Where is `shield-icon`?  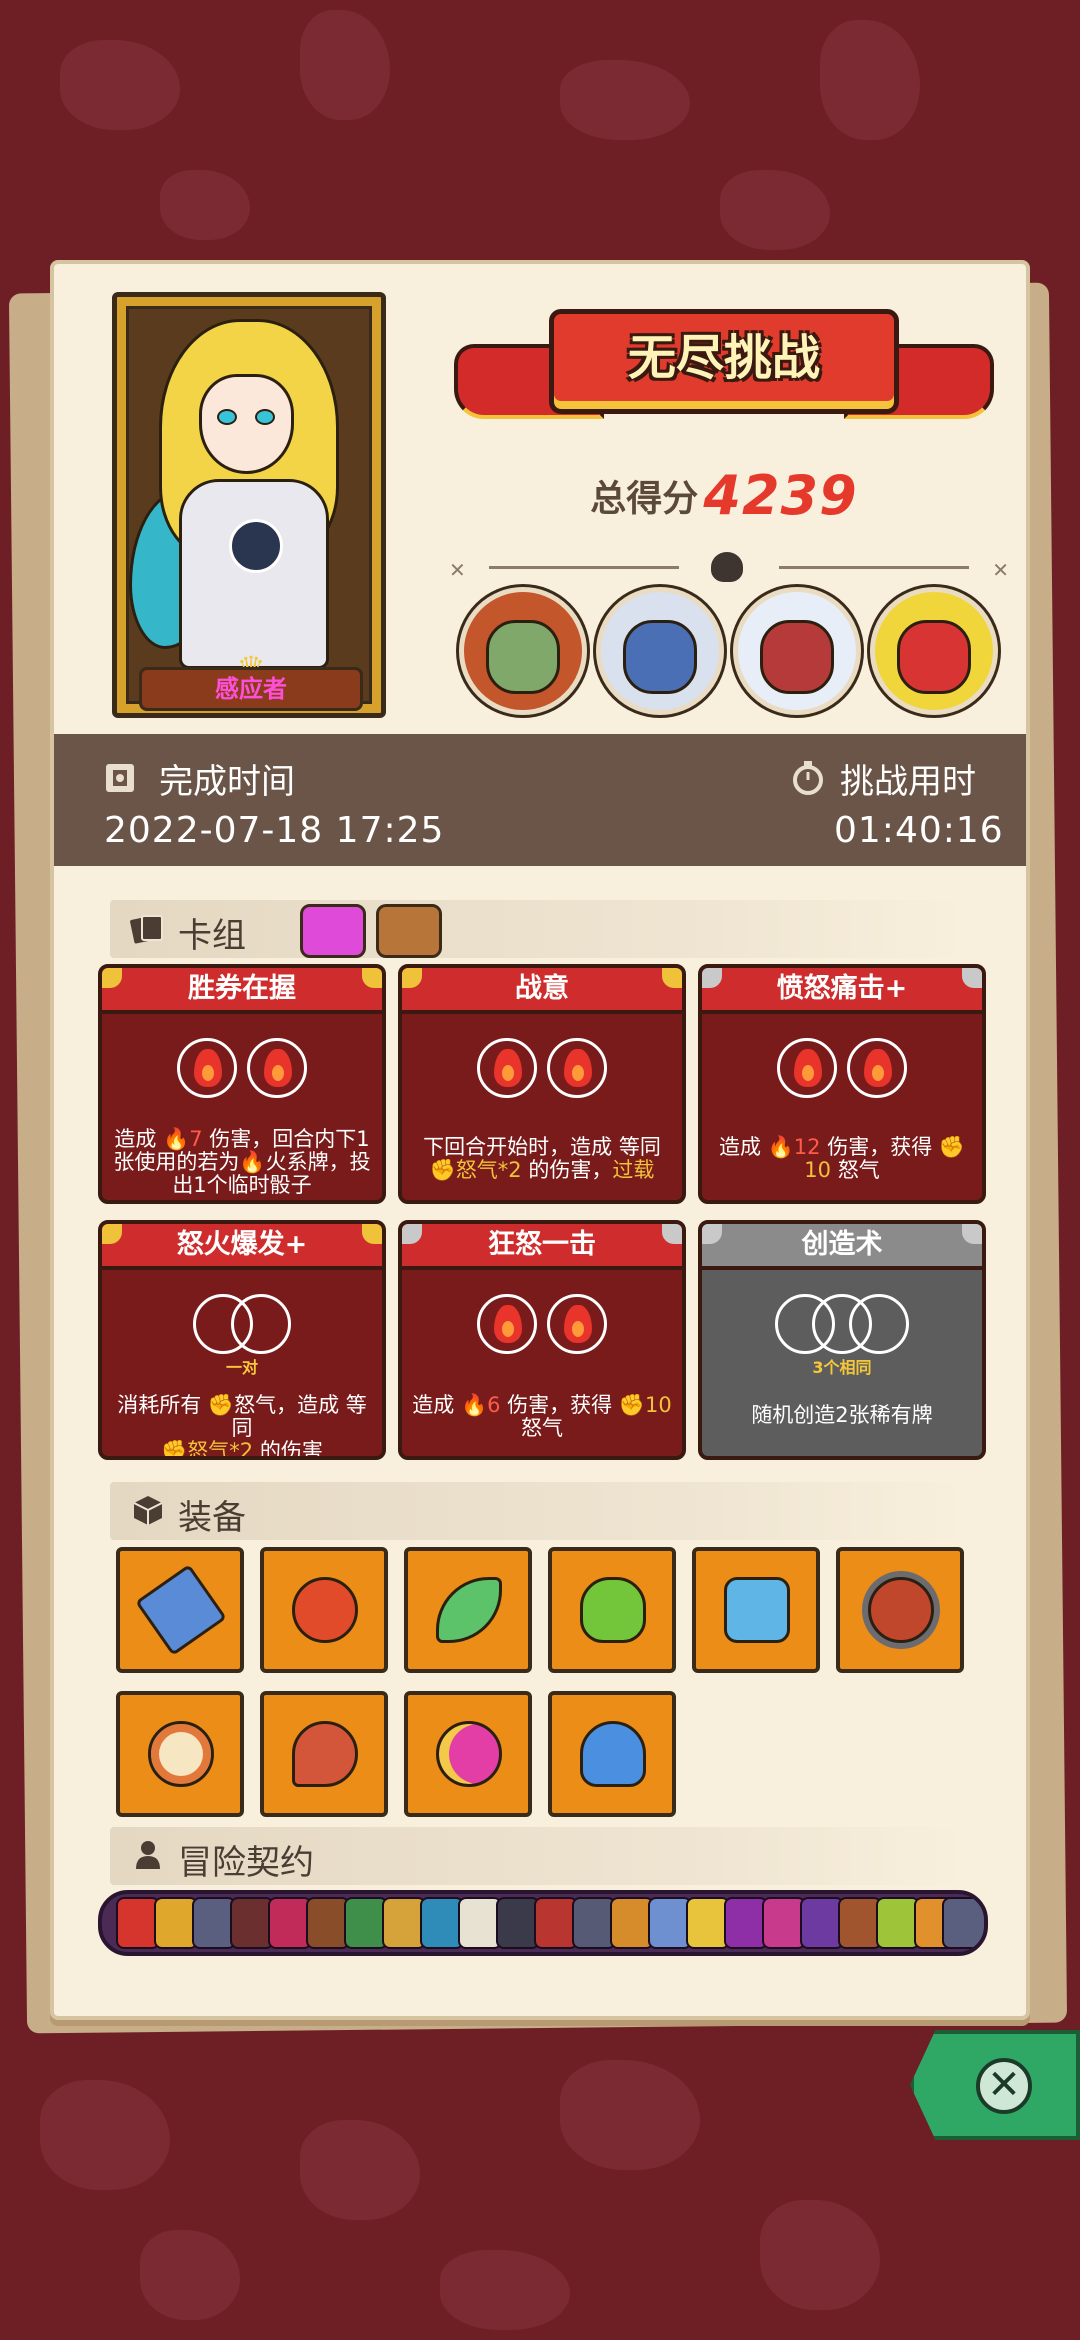
shield-icon is located at coordinates (757, 1610).